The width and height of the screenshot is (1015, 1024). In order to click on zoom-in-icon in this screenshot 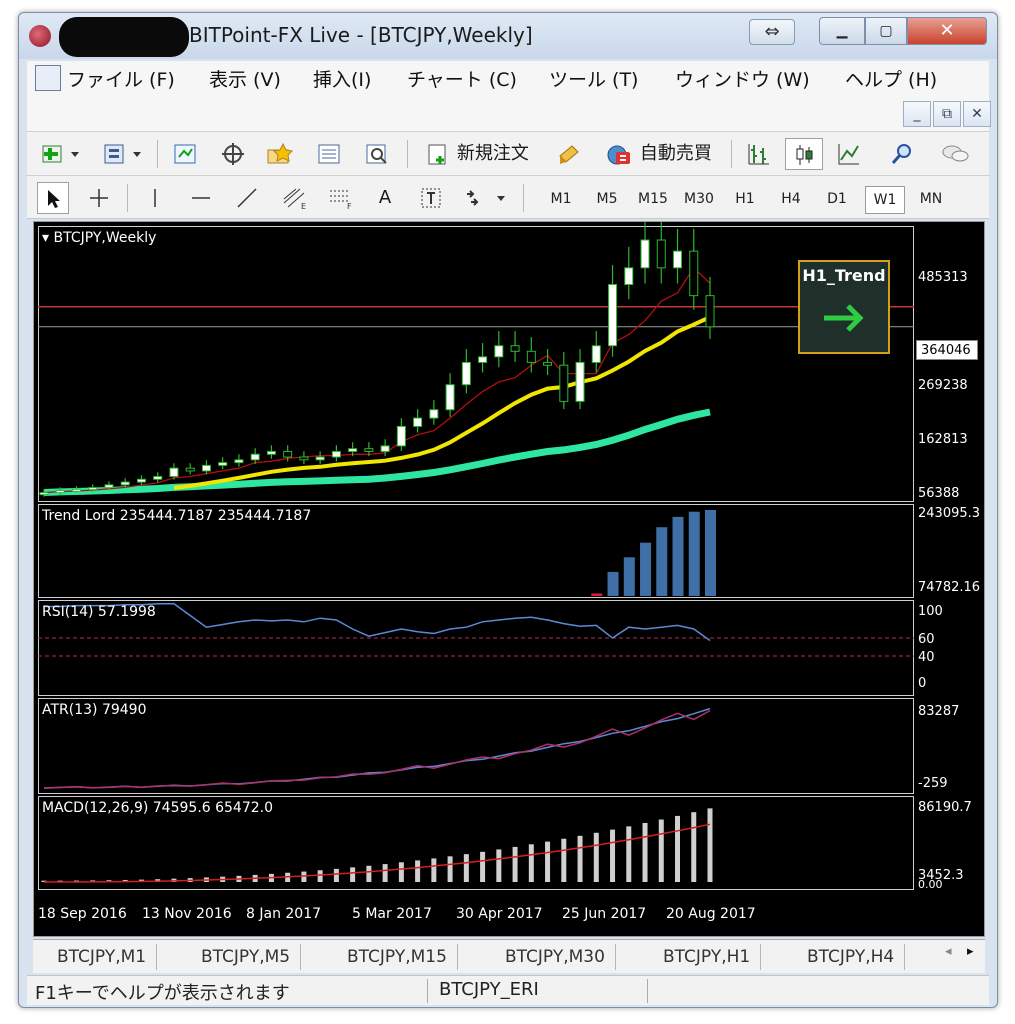, I will do `click(903, 154)`.